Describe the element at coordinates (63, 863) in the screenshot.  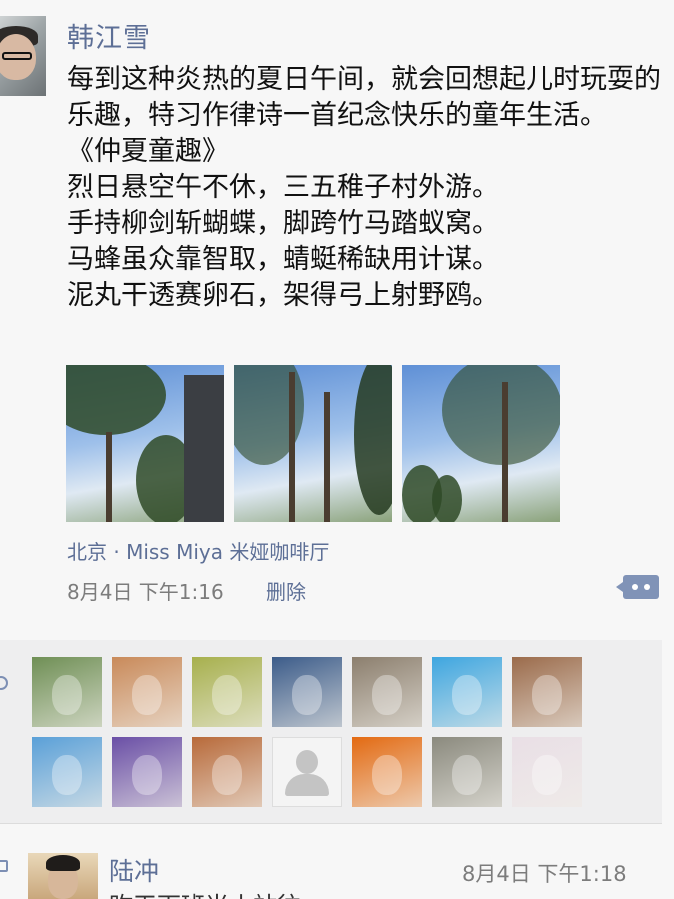
I see `hair-shape` at that location.